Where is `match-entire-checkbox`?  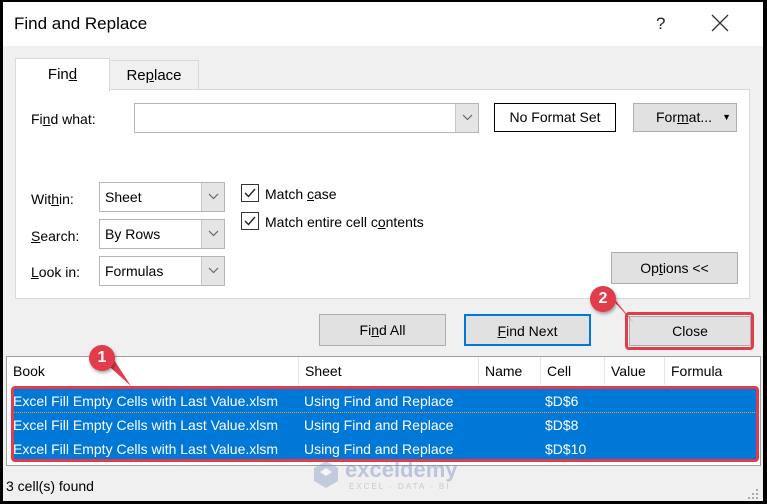
match-entire-checkbox is located at coordinates (250, 221).